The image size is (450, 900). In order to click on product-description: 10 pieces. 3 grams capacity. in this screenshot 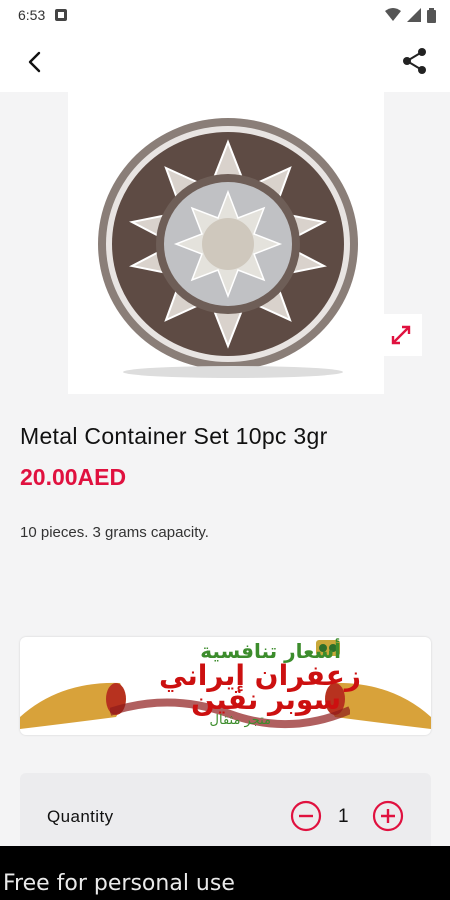, I will do `click(114, 532)`.